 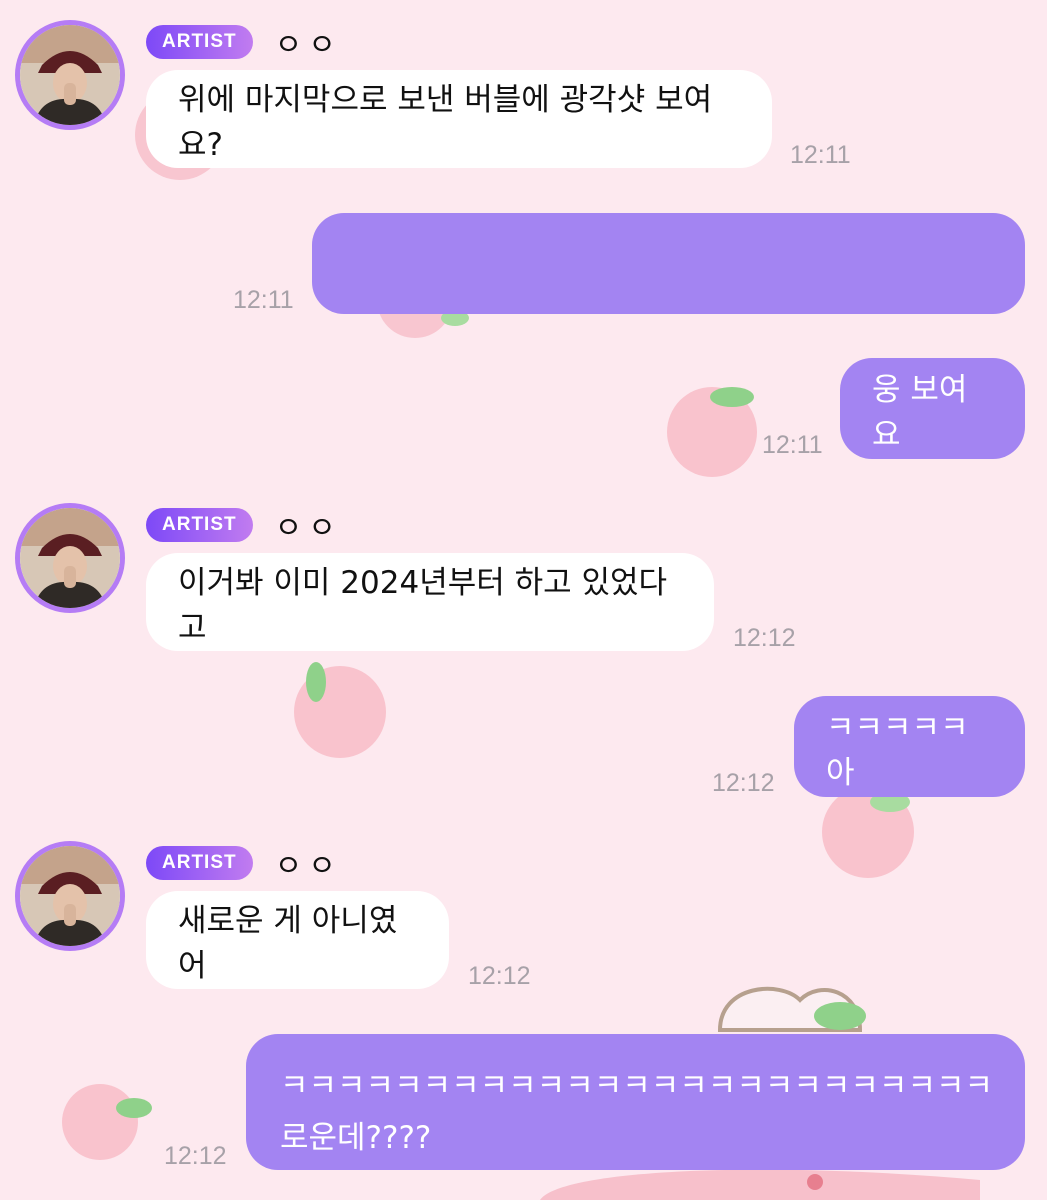 I want to click on message-text-line: 로운데????, so click(x=356, y=1138).